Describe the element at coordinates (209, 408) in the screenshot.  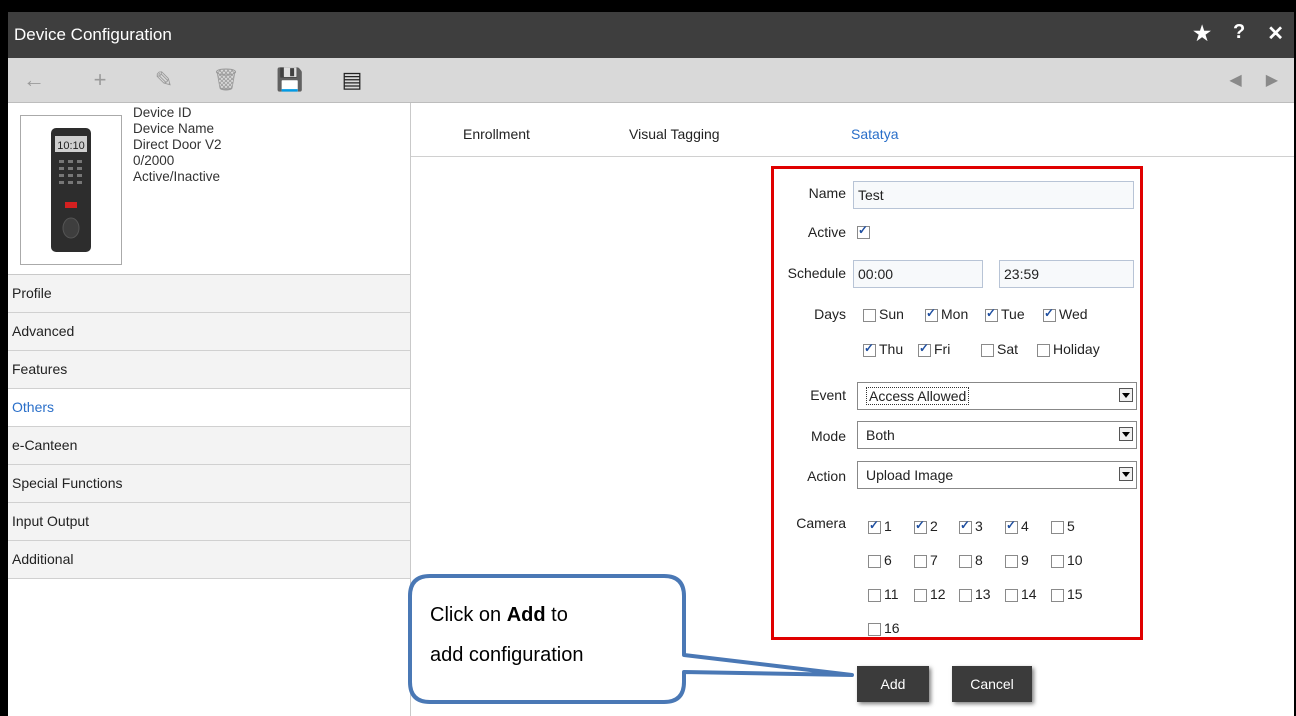
I see `menu-item-others: Others` at that location.